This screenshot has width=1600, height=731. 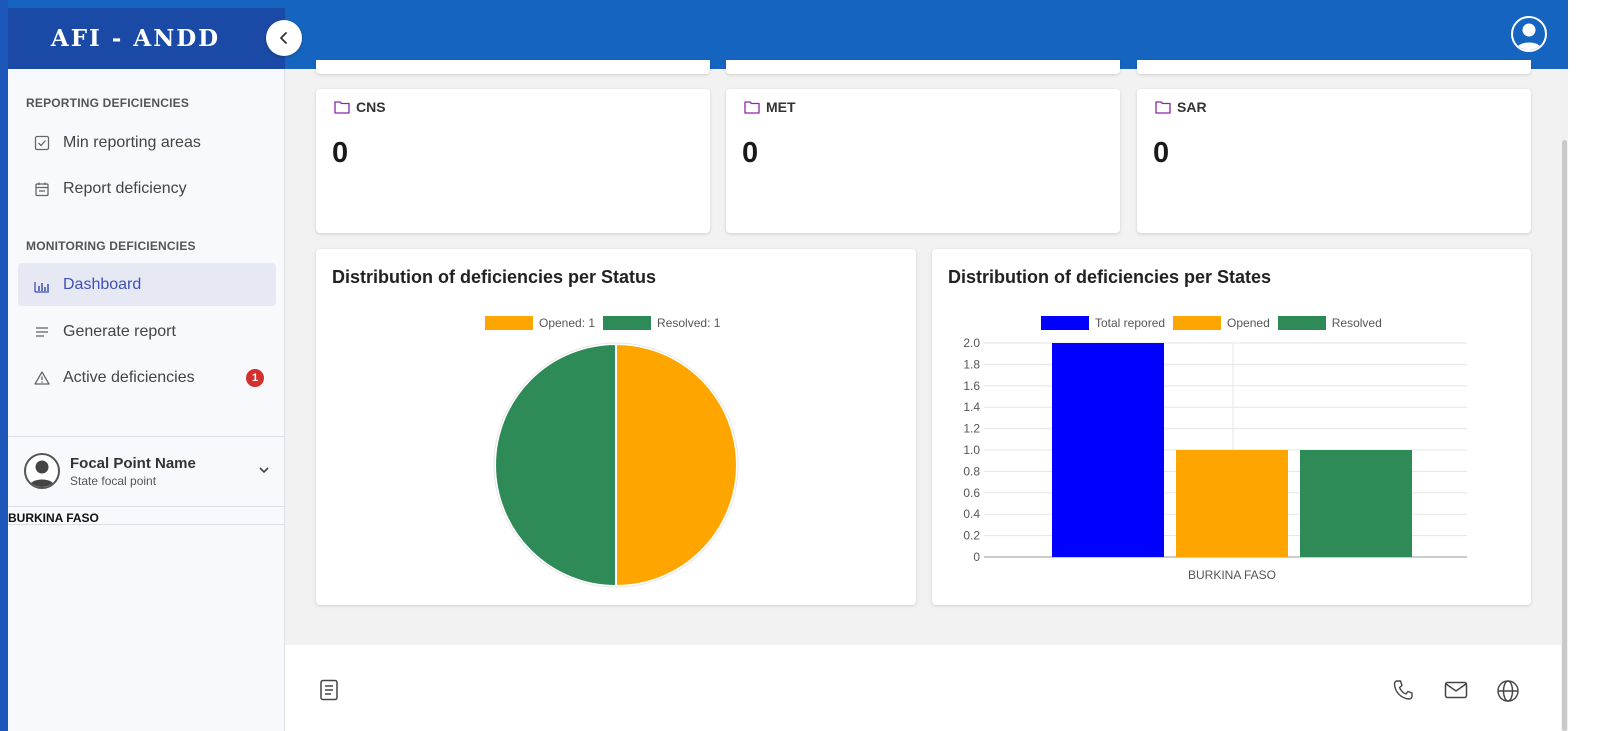 I want to click on calendar-icon, so click(x=42, y=189).